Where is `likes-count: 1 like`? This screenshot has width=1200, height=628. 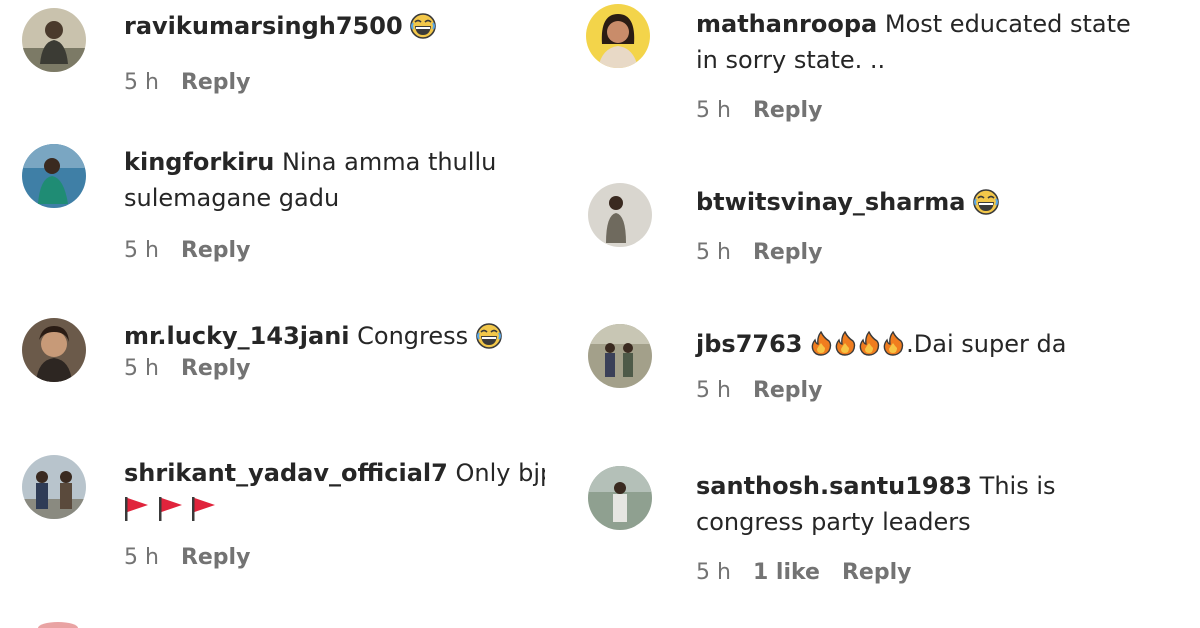
likes-count: 1 like is located at coordinates (786, 572).